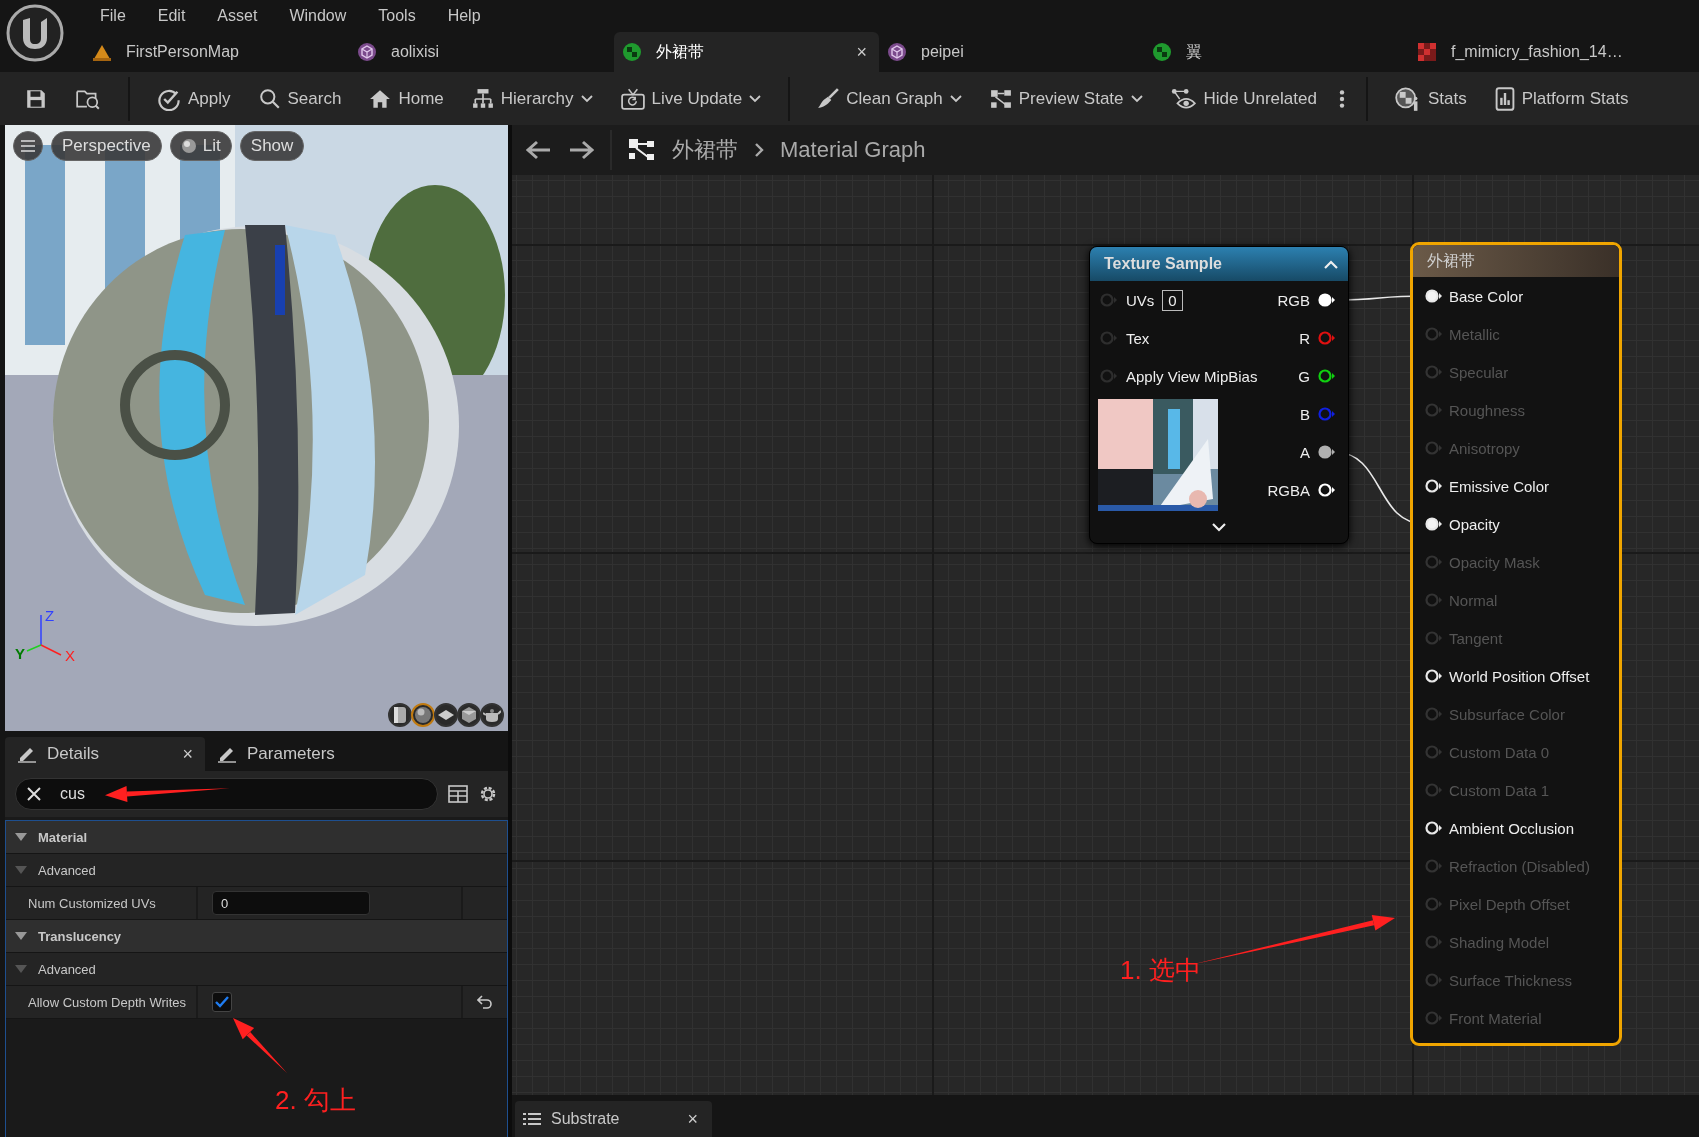 The image size is (1699, 1137). I want to click on menu-item: Asset, so click(237, 16).